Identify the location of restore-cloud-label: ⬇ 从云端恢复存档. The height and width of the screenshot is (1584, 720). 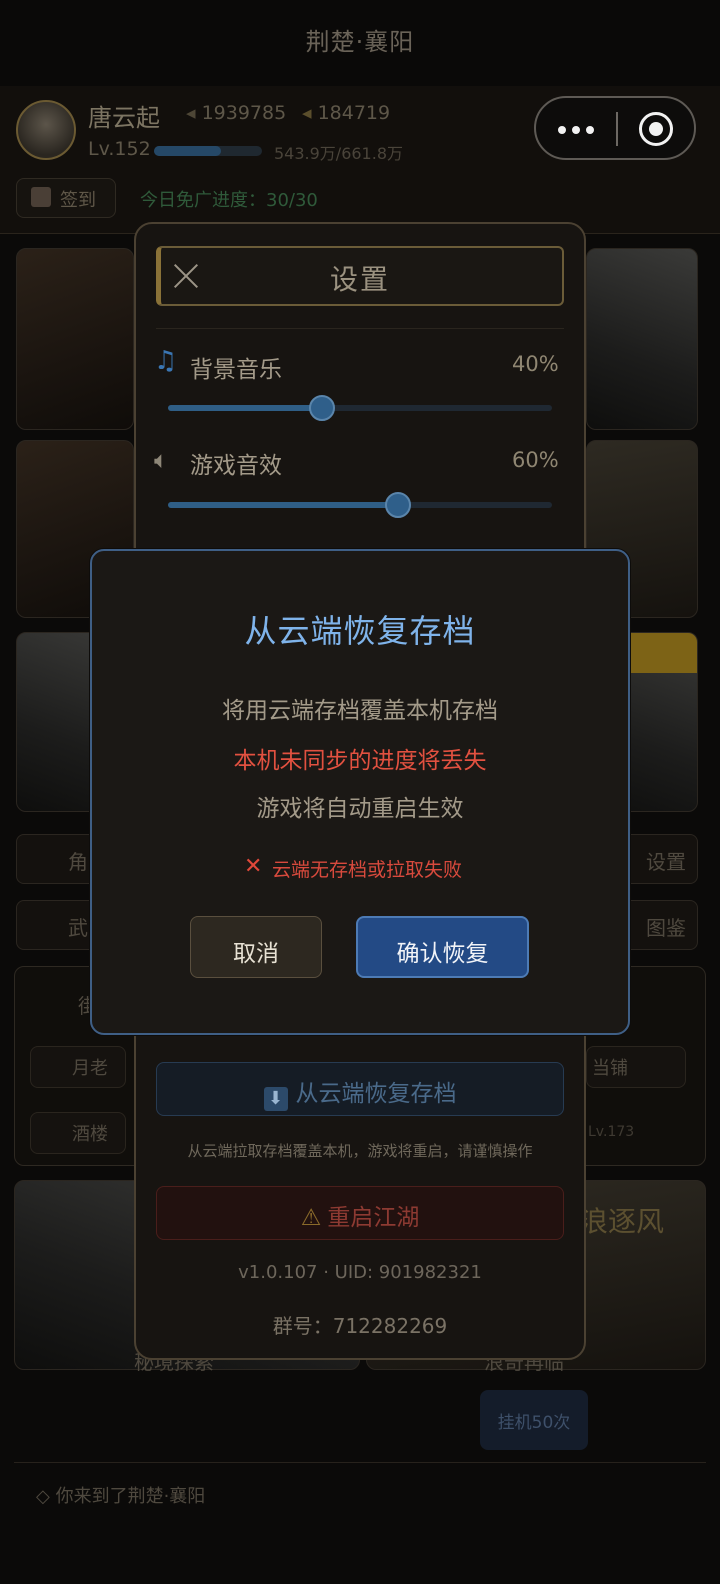
(360, 1092).